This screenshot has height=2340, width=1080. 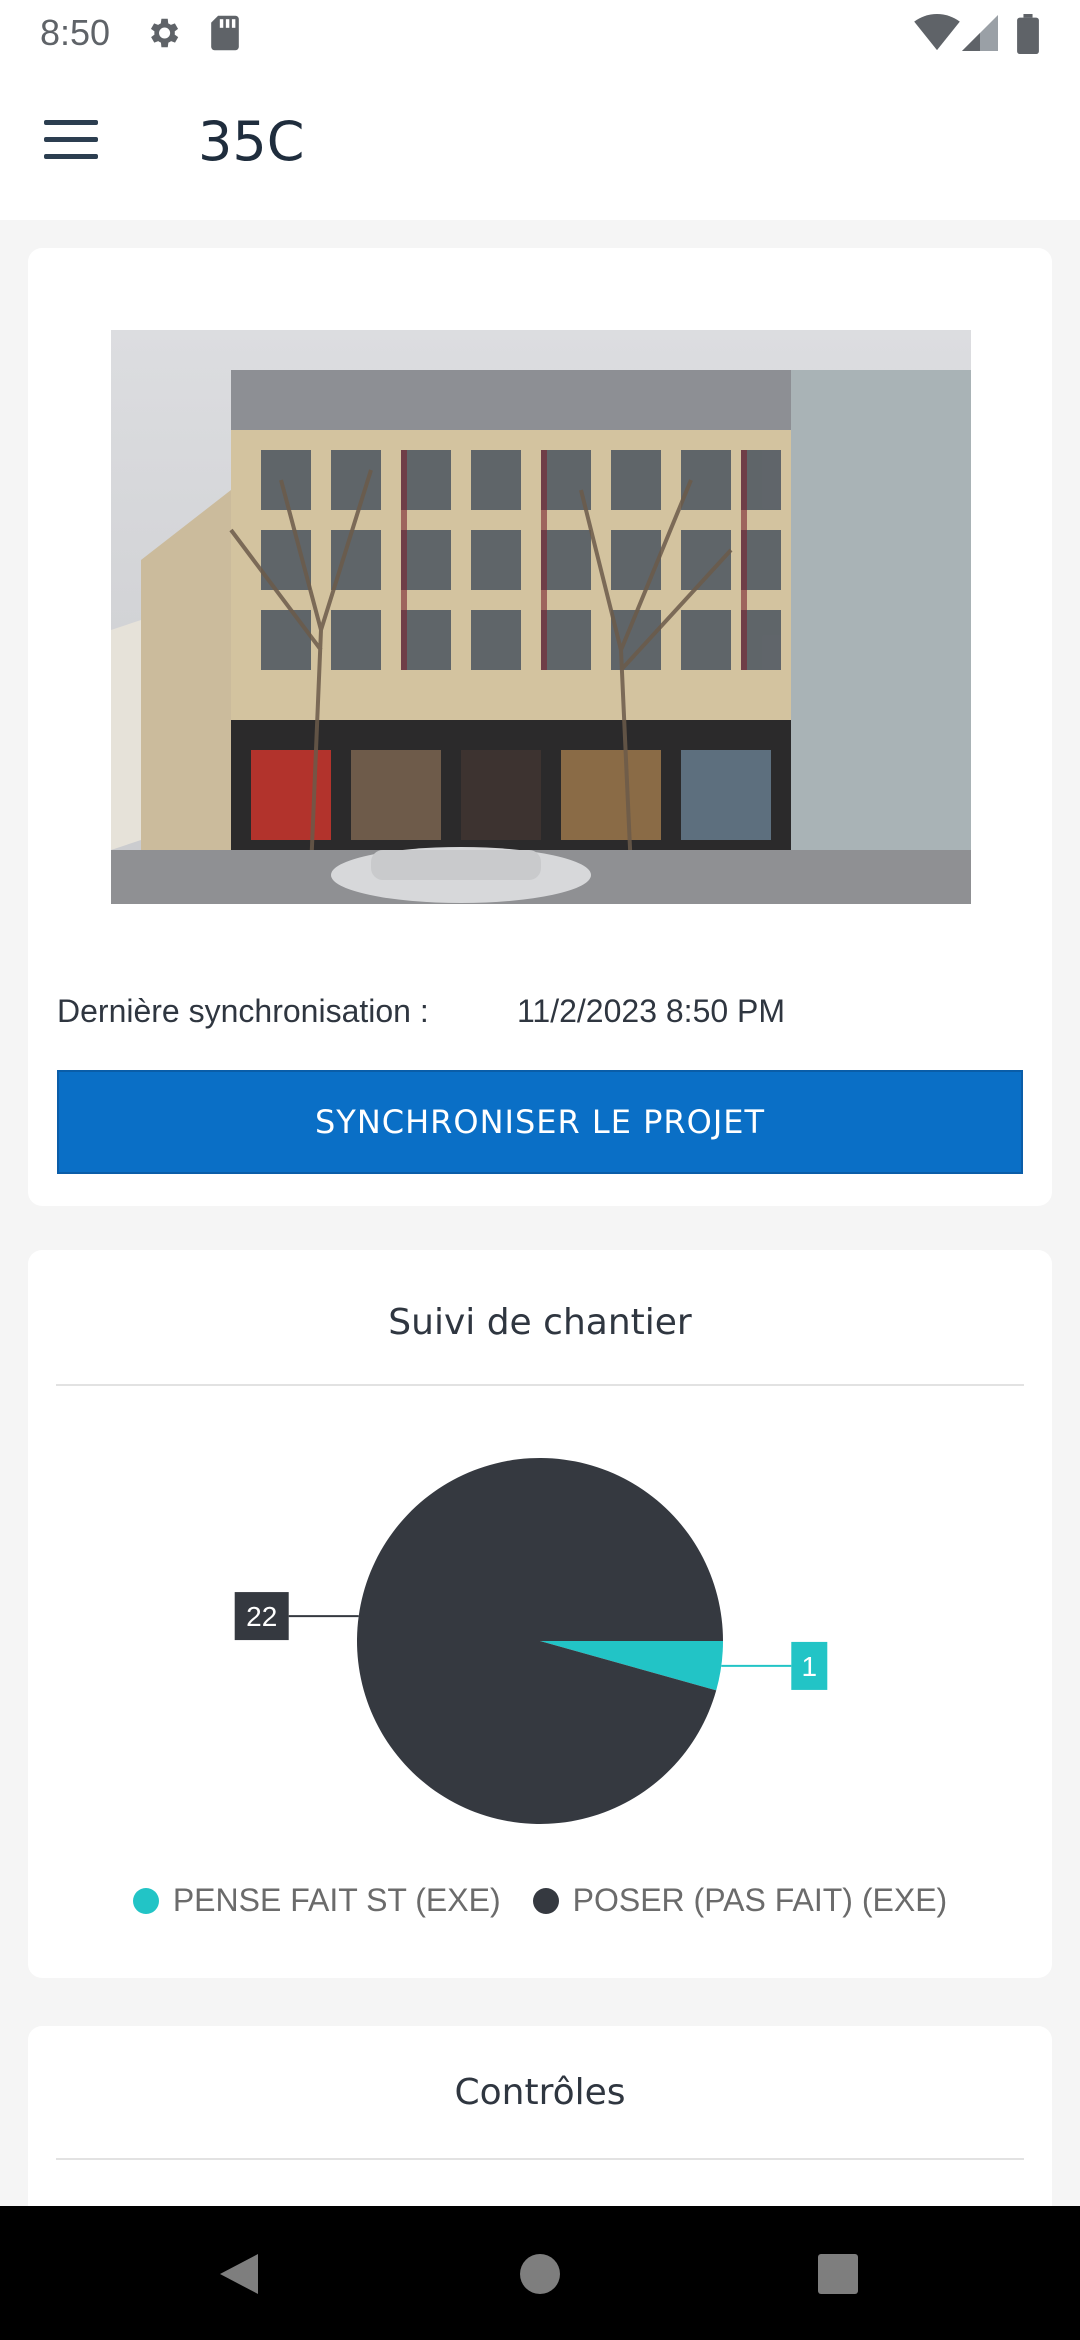 What do you see at coordinates (540, 2092) in the screenshot?
I see `section-title: Contrôles` at bounding box center [540, 2092].